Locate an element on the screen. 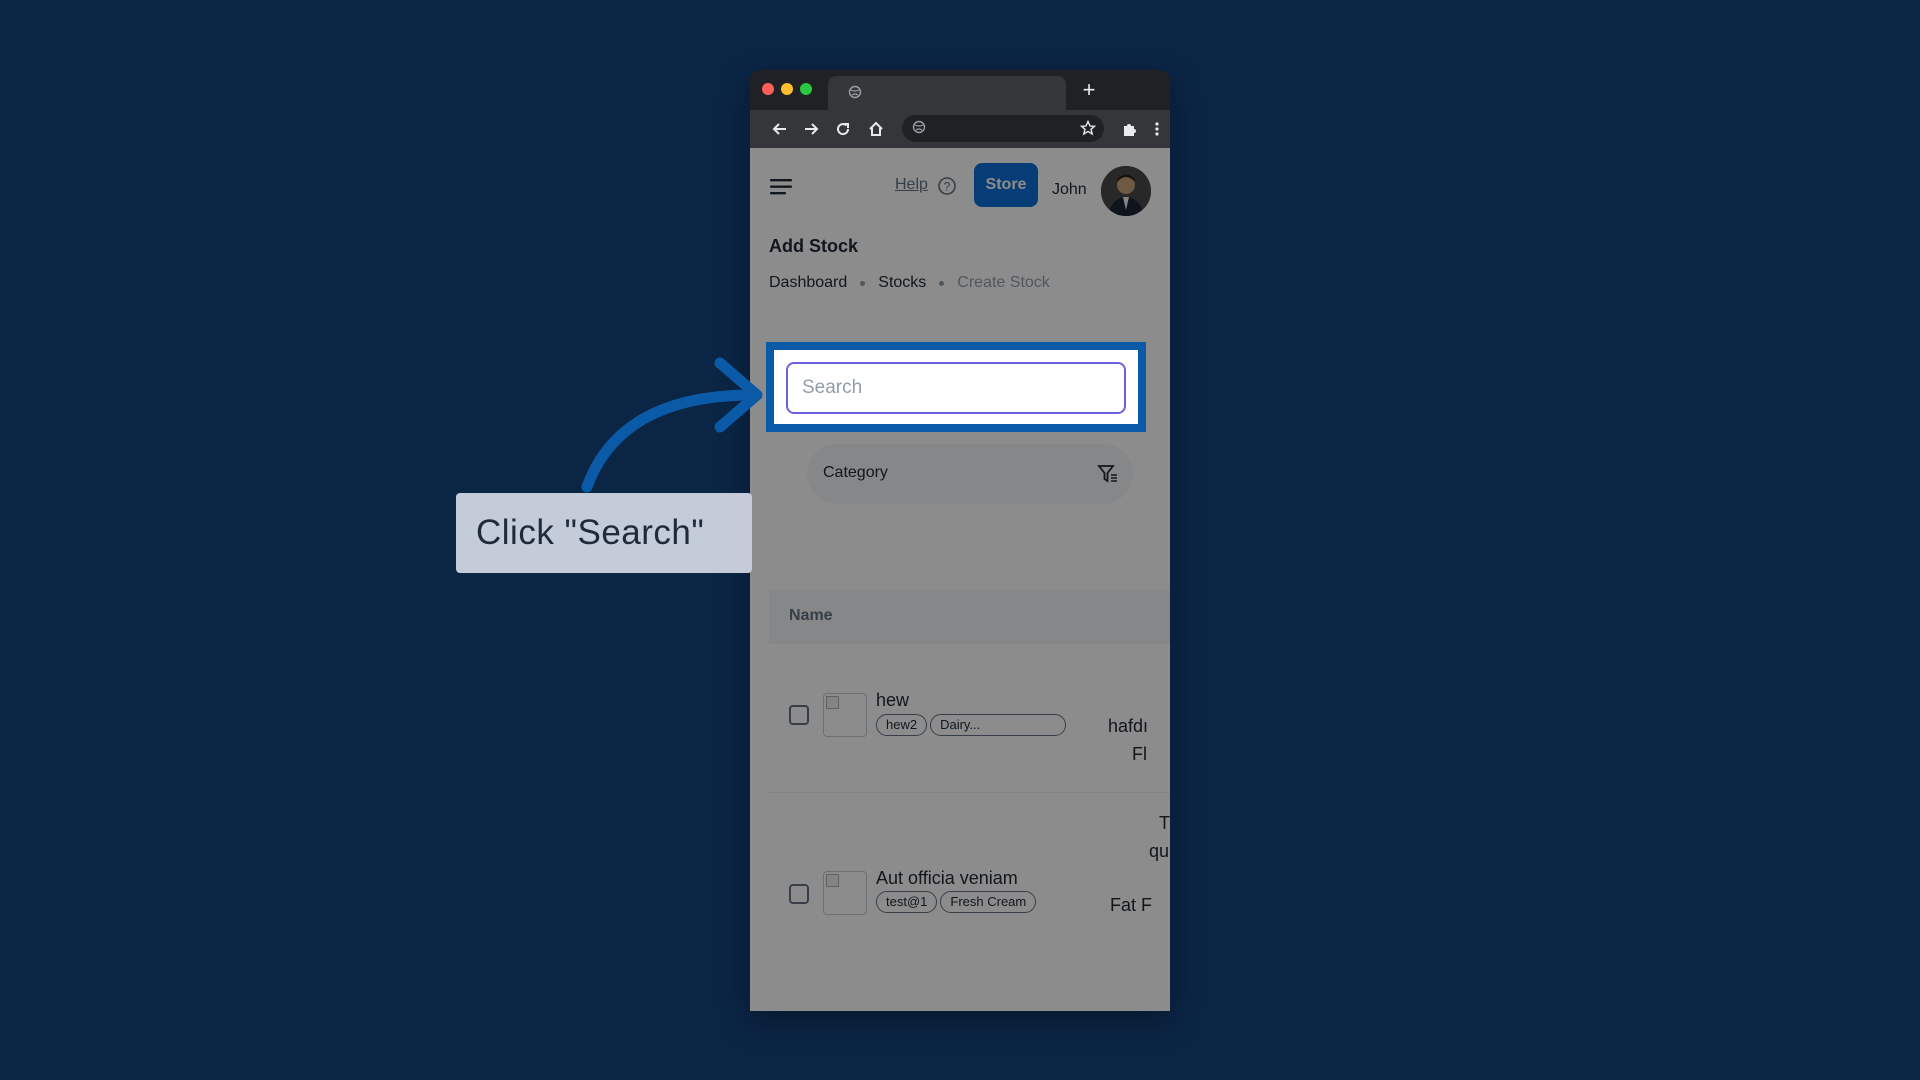 The image size is (1920, 1080). help-icon: ? is located at coordinates (947, 186).